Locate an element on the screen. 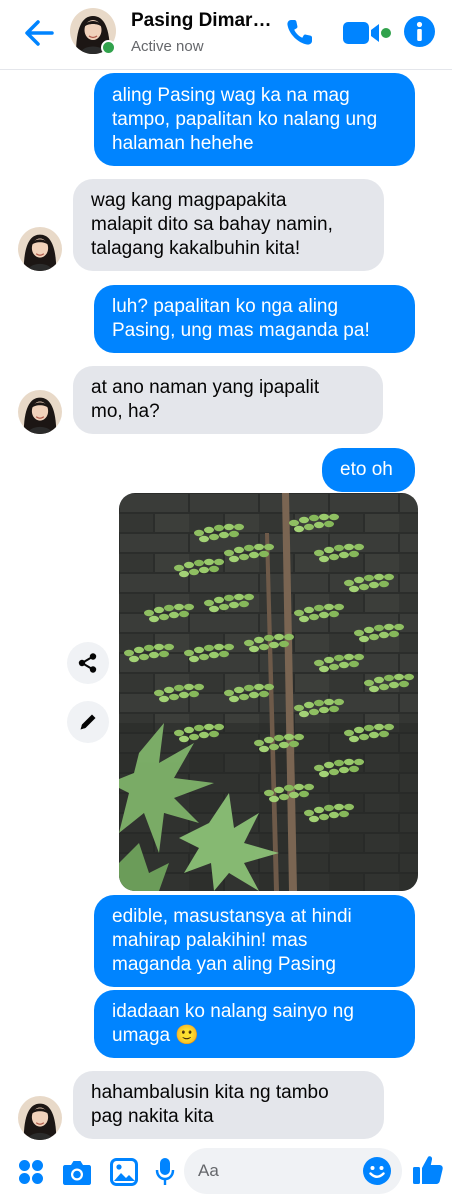  thumbs-up-icon is located at coordinates (428, 1170).